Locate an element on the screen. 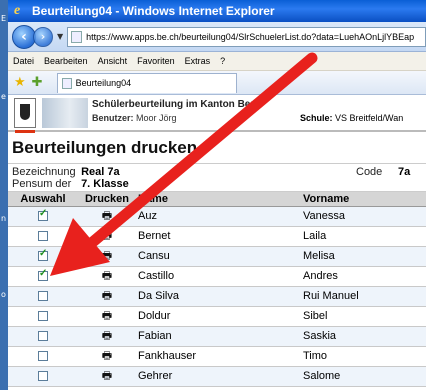 This screenshot has height=390, width=426. menu-help: ? is located at coordinates (222, 61).